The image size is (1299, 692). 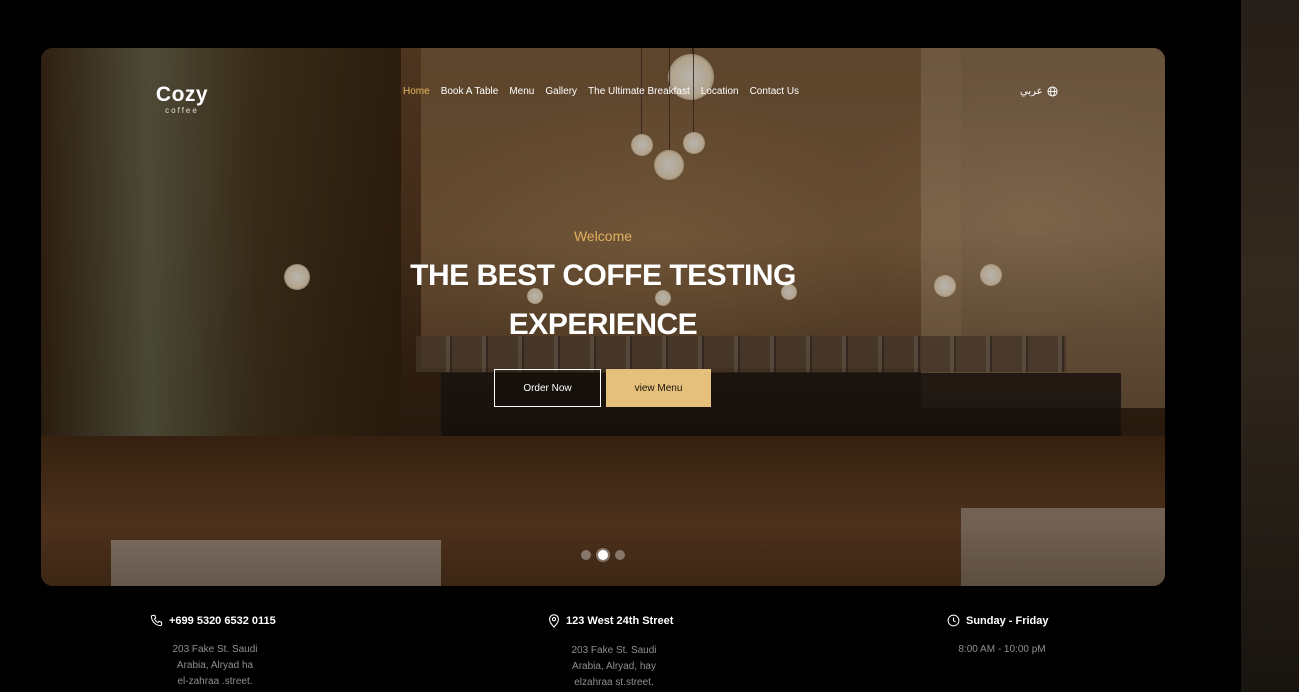 What do you see at coordinates (620, 621) in the screenshot?
I see `info-address-title: 123 West 24th Street` at bounding box center [620, 621].